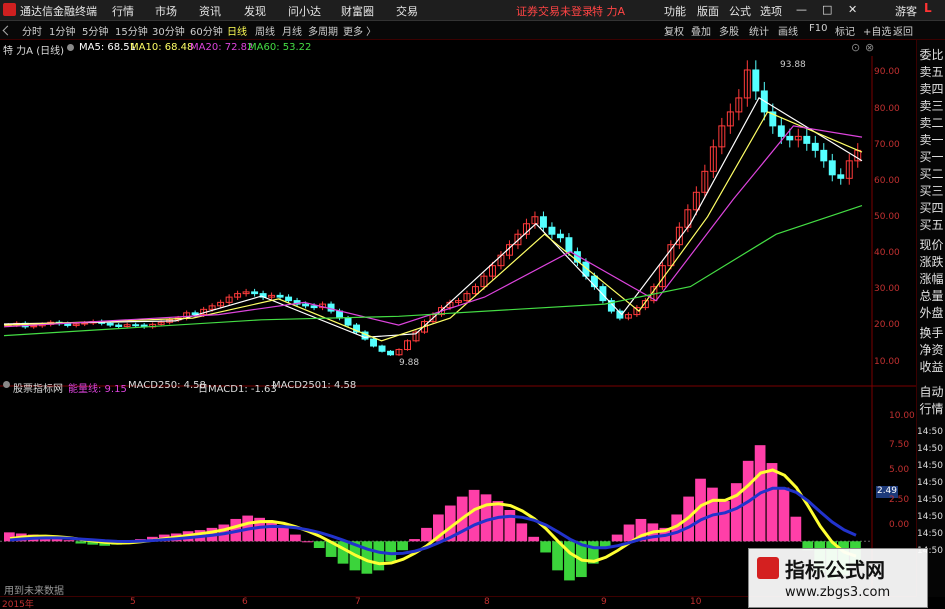  What do you see at coordinates (887, 253) in the screenshot?
I see `price-tick: 40.00` at bounding box center [887, 253].